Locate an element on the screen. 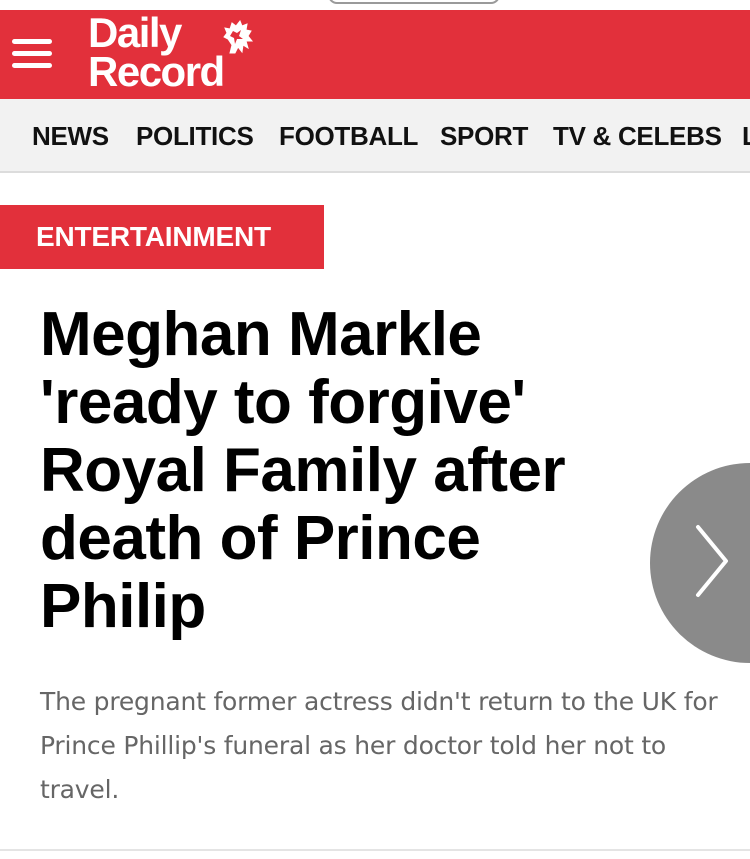  logo-text-record: Record is located at coordinates (156, 71).